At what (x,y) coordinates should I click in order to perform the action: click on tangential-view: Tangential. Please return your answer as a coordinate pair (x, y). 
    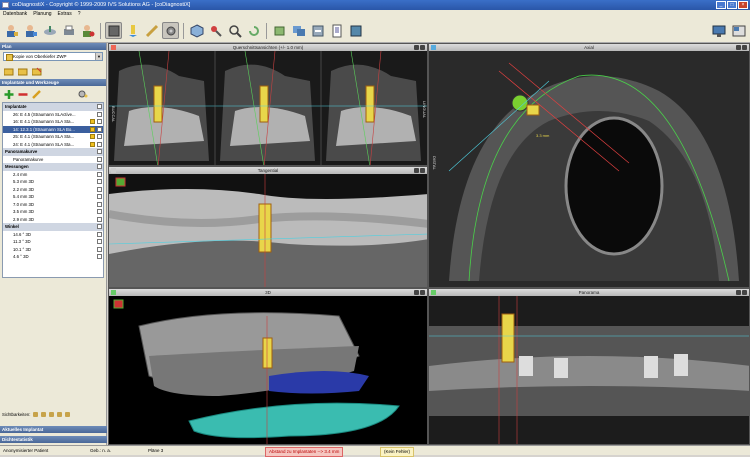
    Looking at the image, I should click on (268, 227).